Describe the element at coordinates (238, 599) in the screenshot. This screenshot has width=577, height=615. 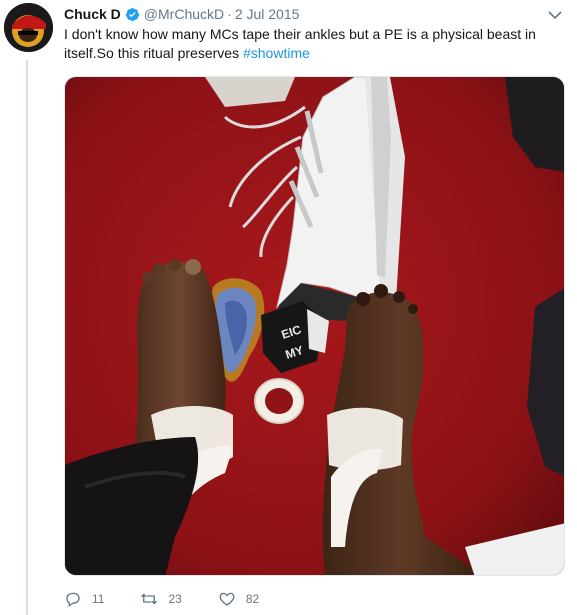
I see `like-button: 82` at that location.